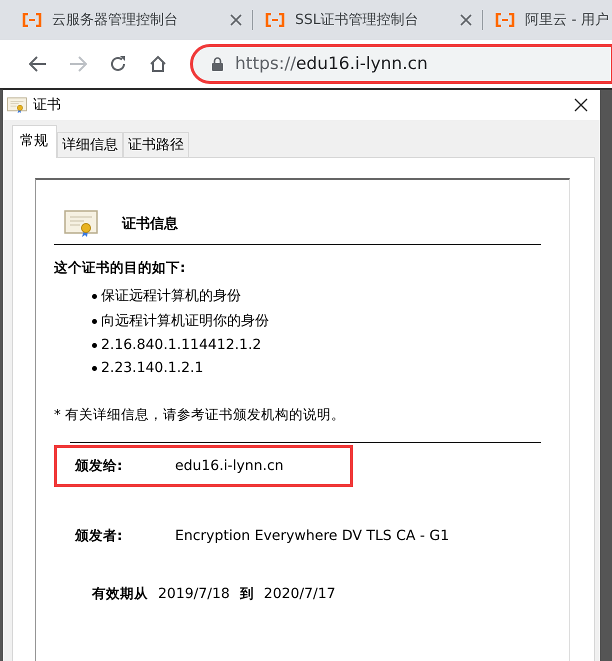  Describe the element at coordinates (547, 20) in the screenshot. I see `browser-tab: 阿里云 - 用户` at that location.